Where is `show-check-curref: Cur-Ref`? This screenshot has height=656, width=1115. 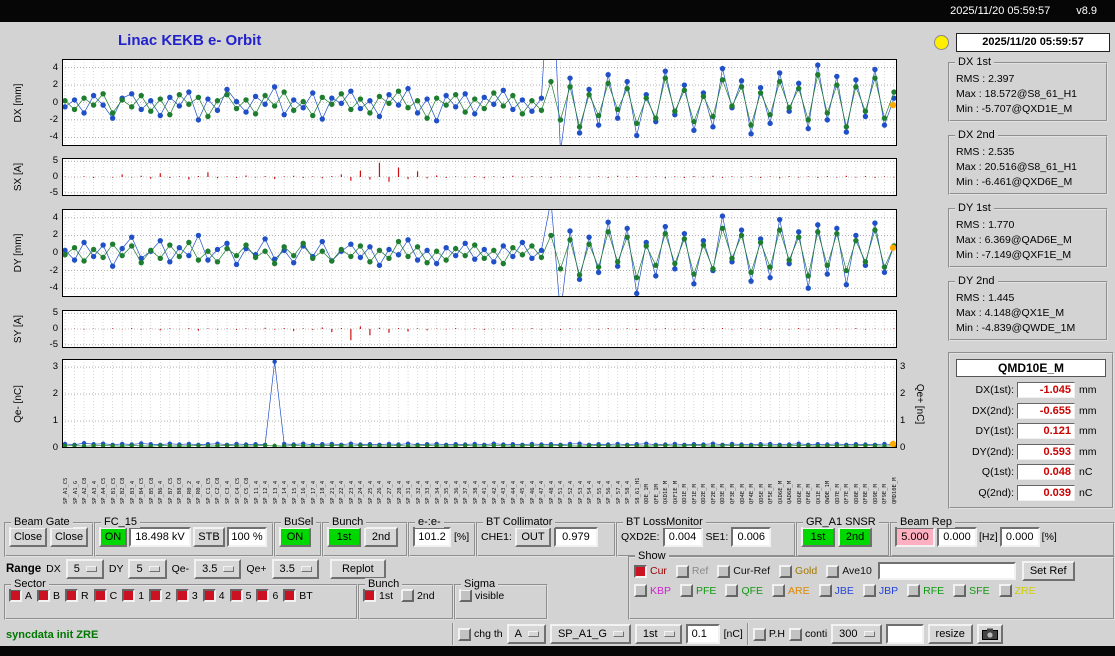
show-check-curref: Cur-Ref is located at coordinates (743, 571).